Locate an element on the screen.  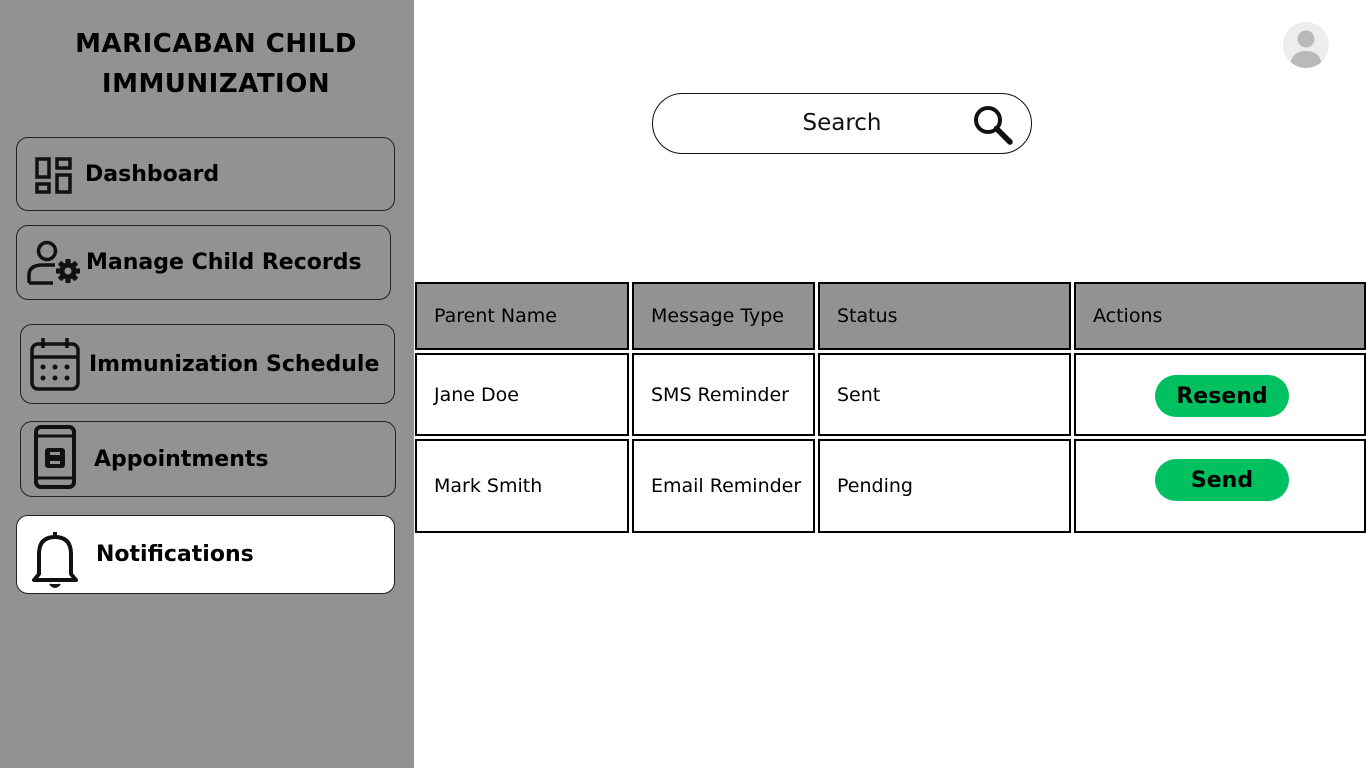
dashboard-icon is located at coordinates (53, 175).